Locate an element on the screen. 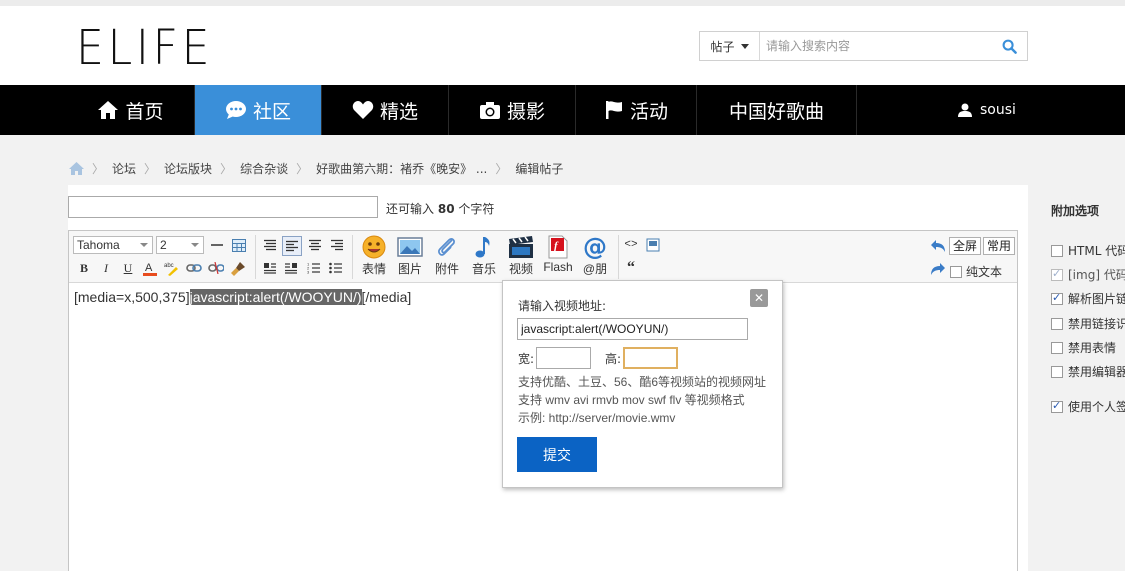 This screenshot has width=1125, height=571. mention-friend-button: @ @朋 is located at coordinates (595, 256).